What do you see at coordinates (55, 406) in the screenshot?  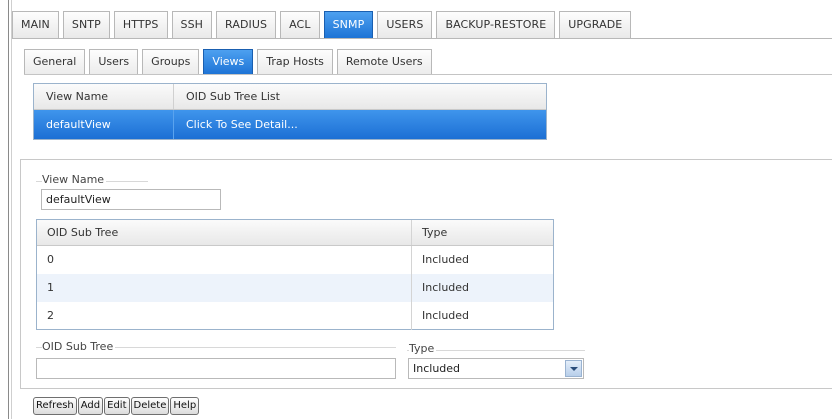 I see `refresh-button: Refresh` at bounding box center [55, 406].